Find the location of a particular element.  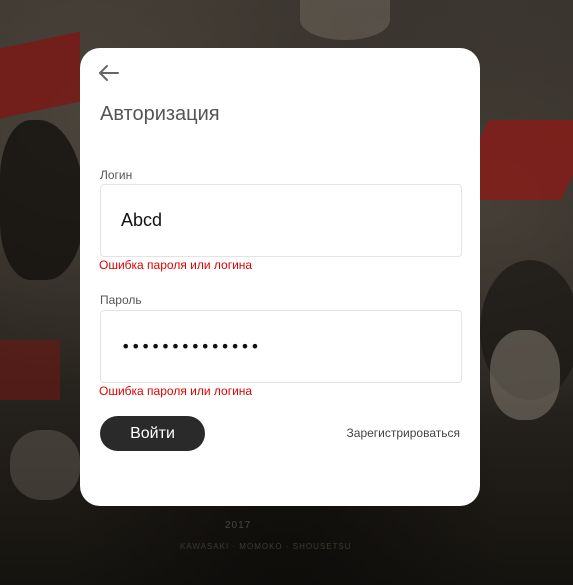

page-title: Авторизация is located at coordinates (160, 114).